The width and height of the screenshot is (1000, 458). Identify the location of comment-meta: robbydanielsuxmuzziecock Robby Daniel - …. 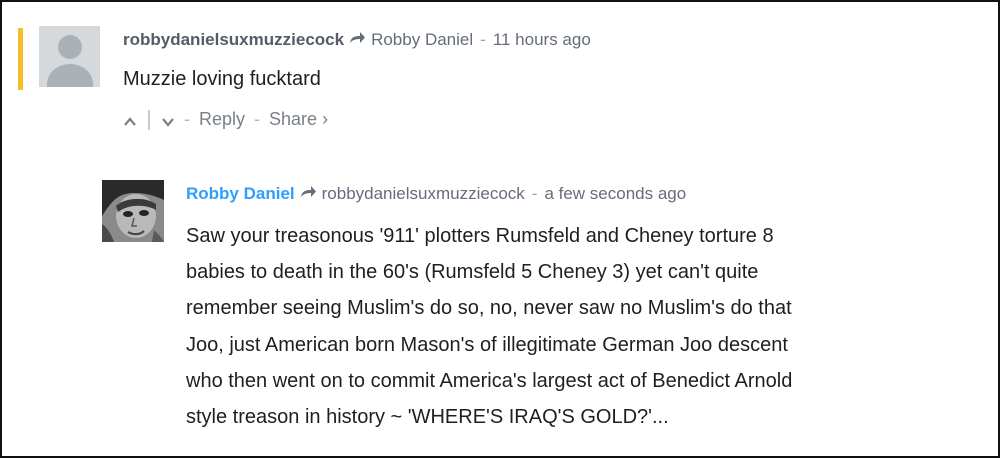
(357, 40).